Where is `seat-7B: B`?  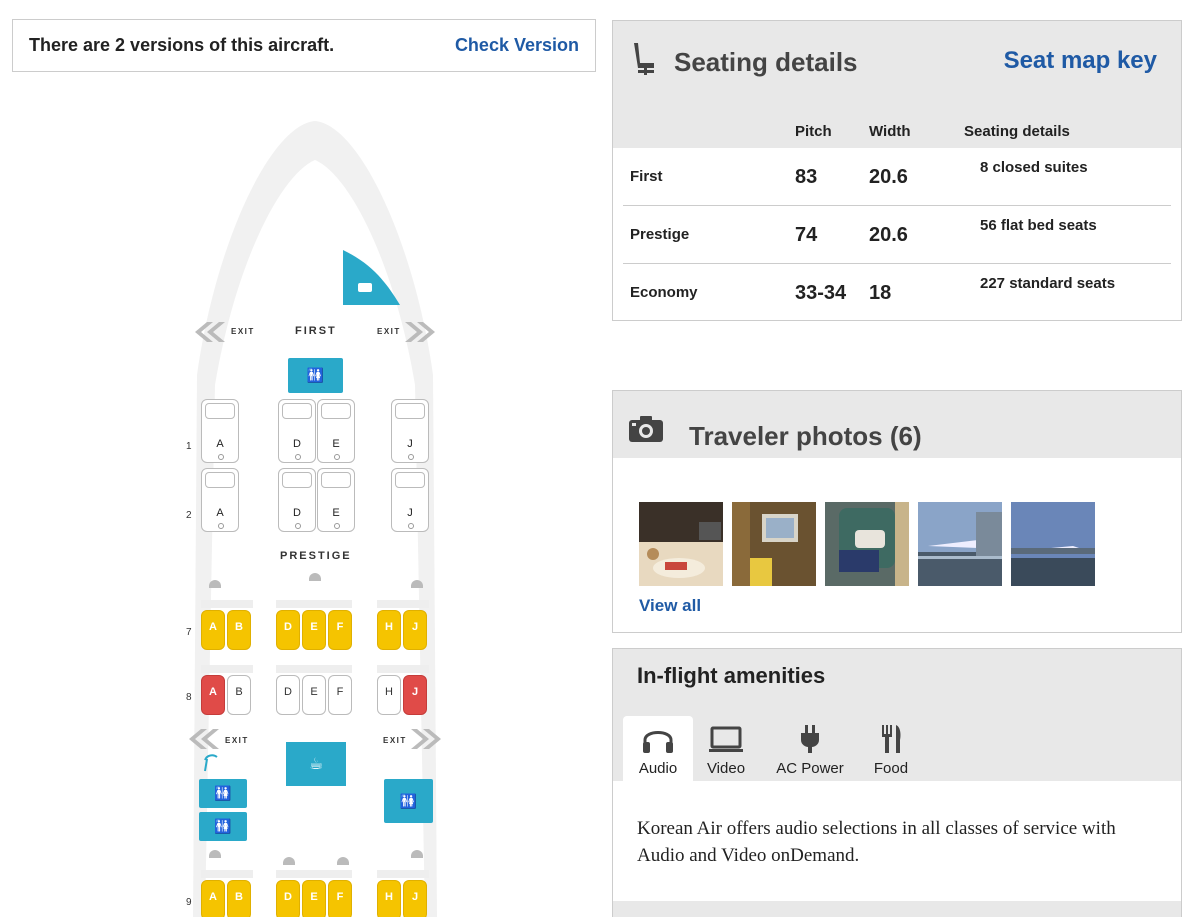 seat-7B: B is located at coordinates (239, 630).